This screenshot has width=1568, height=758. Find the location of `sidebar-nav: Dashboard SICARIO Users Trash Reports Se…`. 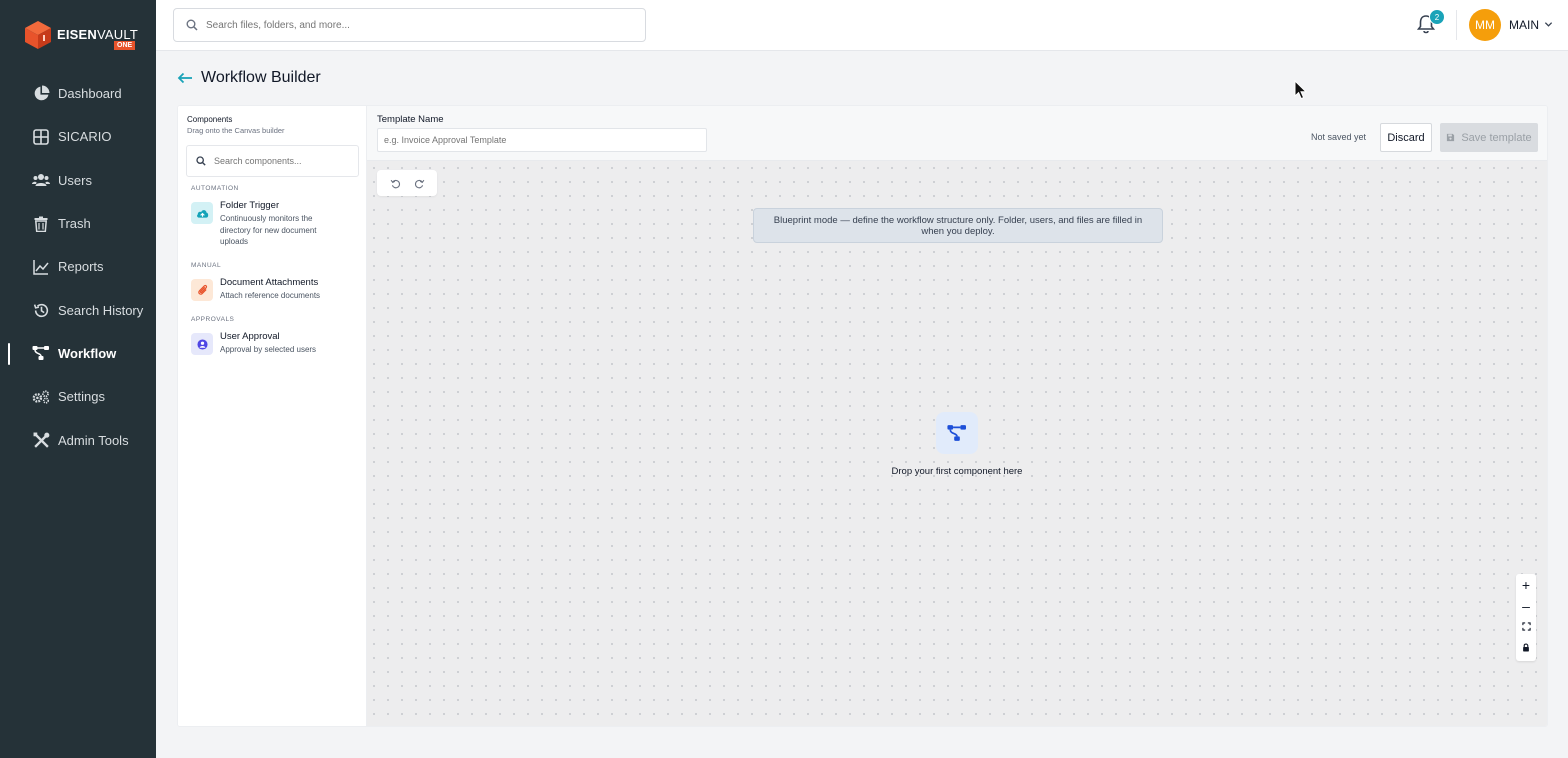

sidebar-nav: Dashboard SICARIO Users Trash Reports Se… is located at coordinates (78, 267).